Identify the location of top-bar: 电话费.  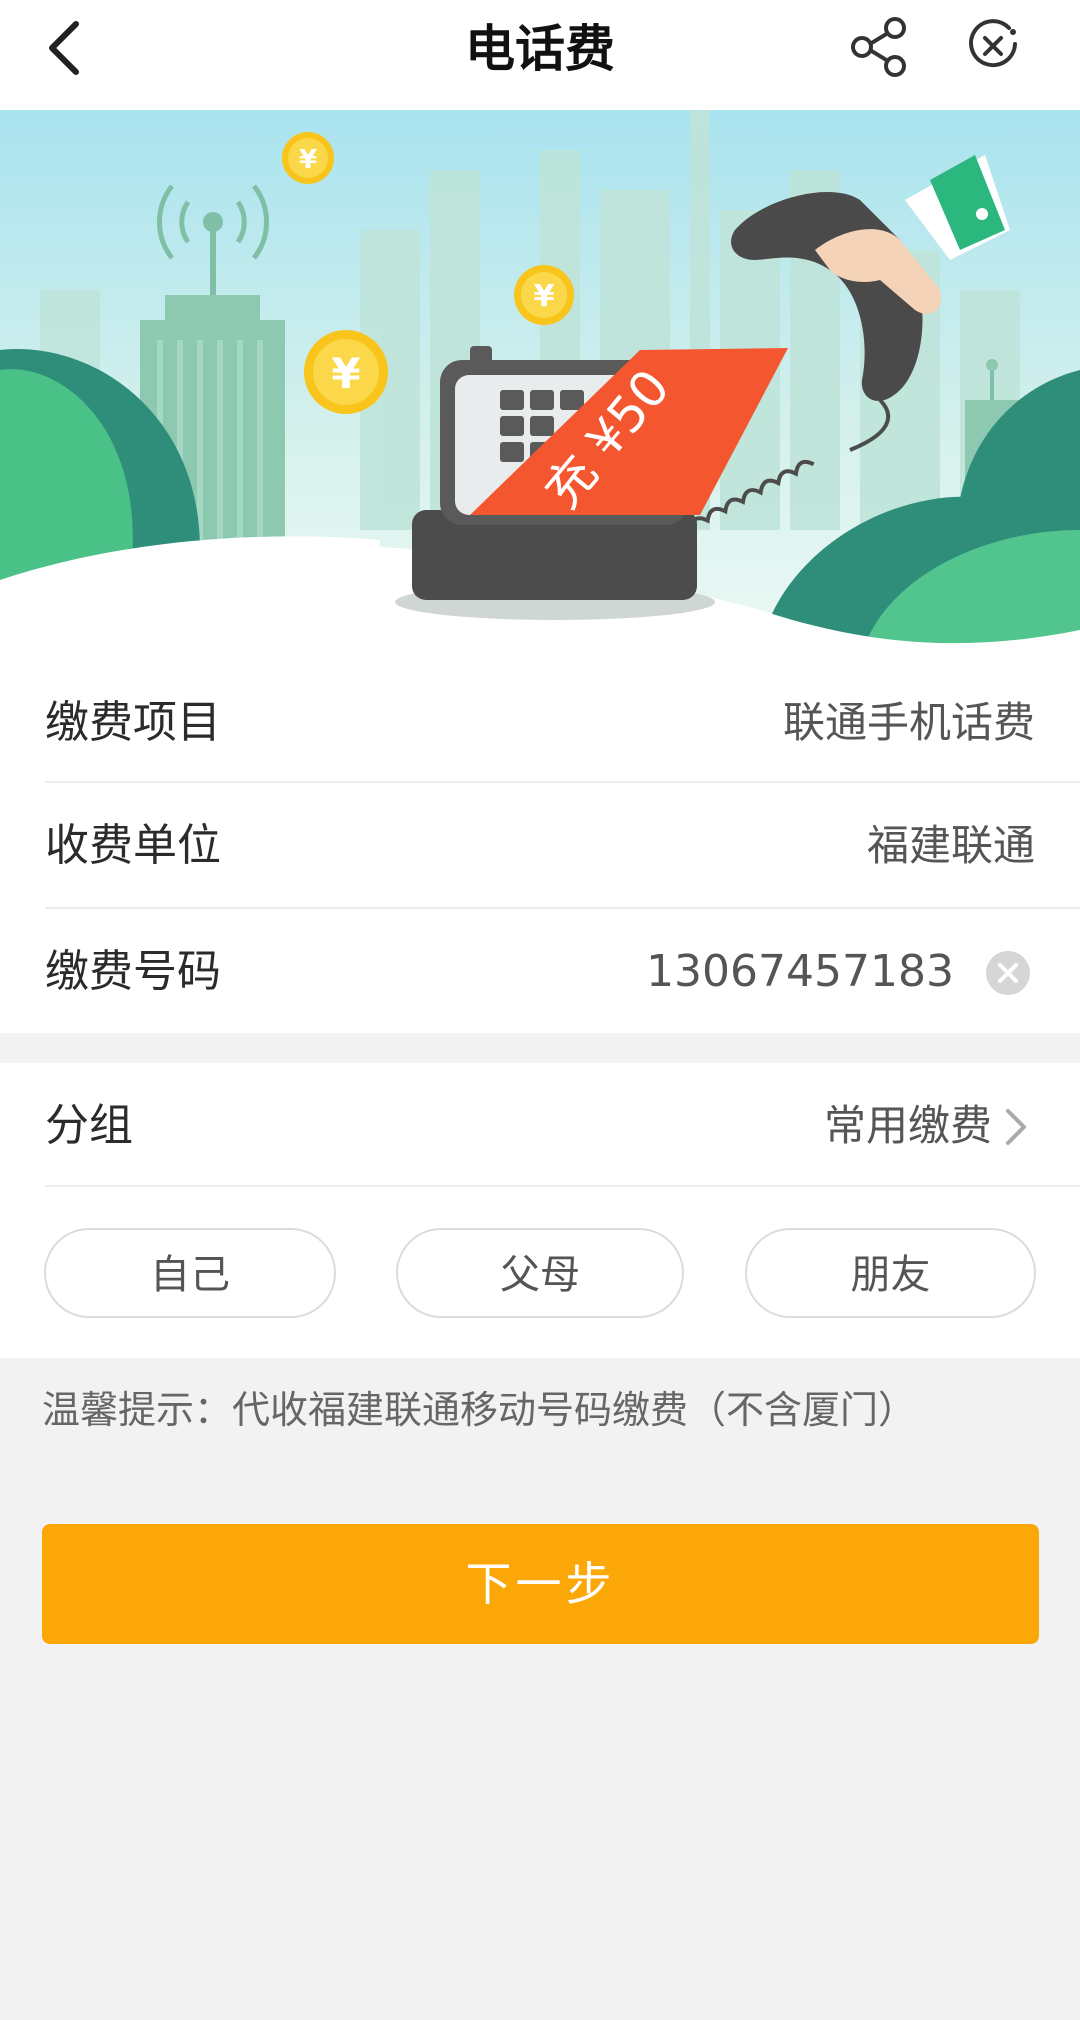
(540, 55).